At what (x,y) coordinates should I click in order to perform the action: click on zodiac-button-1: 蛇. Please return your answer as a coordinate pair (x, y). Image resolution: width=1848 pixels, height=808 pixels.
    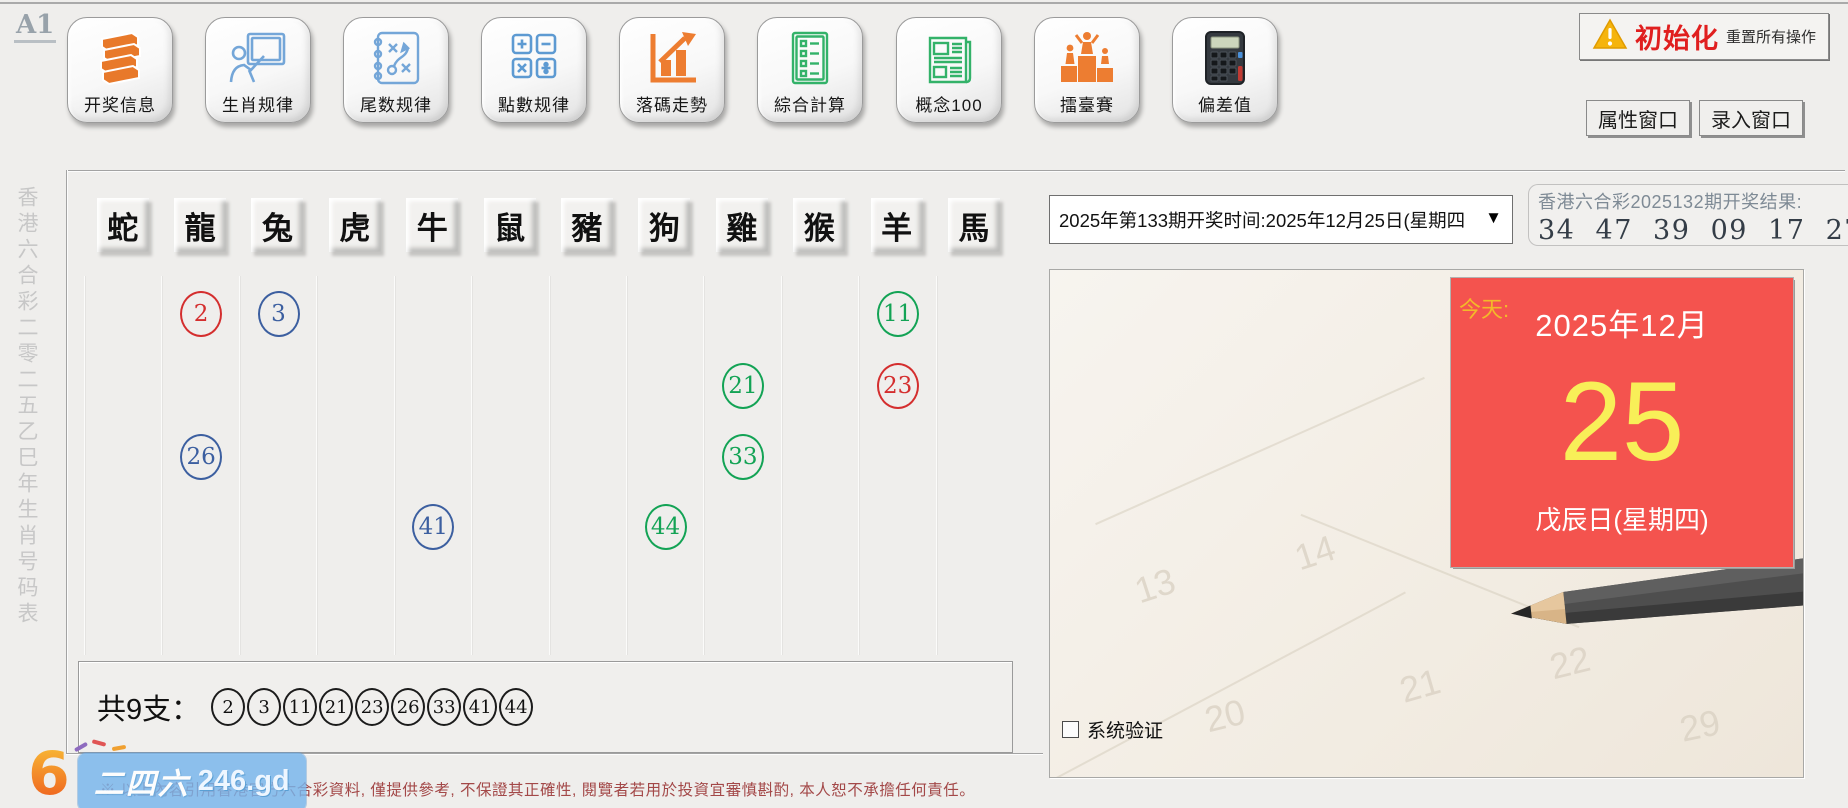
    Looking at the image, I should click on (122, 225).